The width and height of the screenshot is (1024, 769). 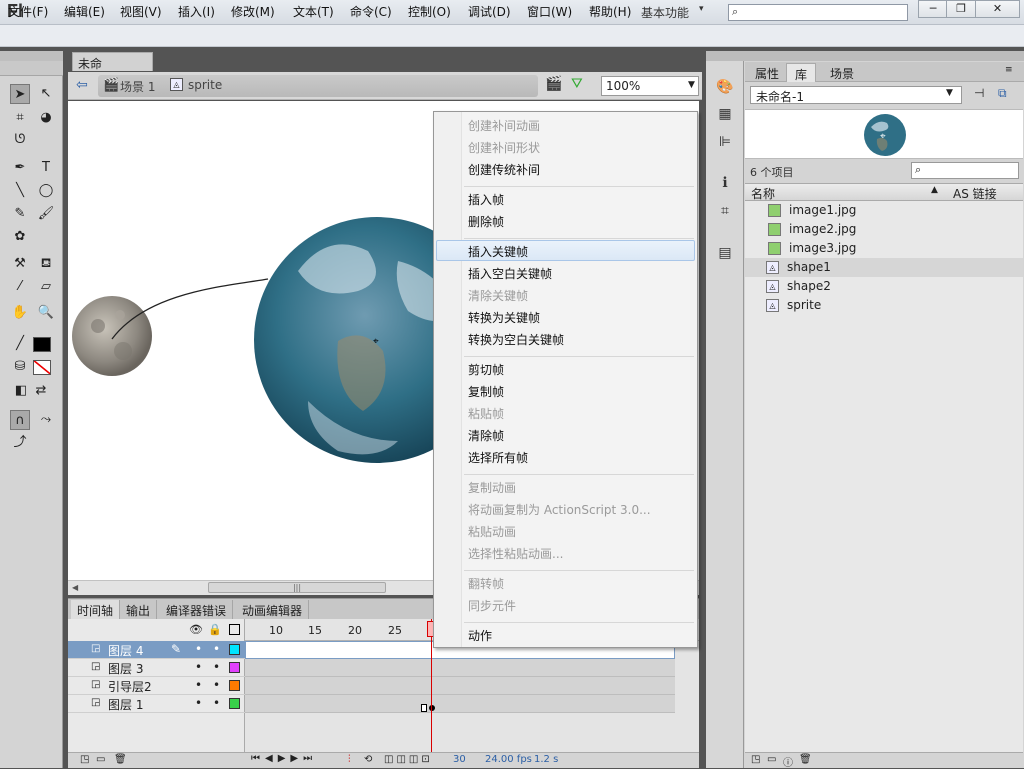 What do you see at coordinates (767, 72) in the screenshot?
I see `tab-properties: 属性` at bounding box center [767, 72].